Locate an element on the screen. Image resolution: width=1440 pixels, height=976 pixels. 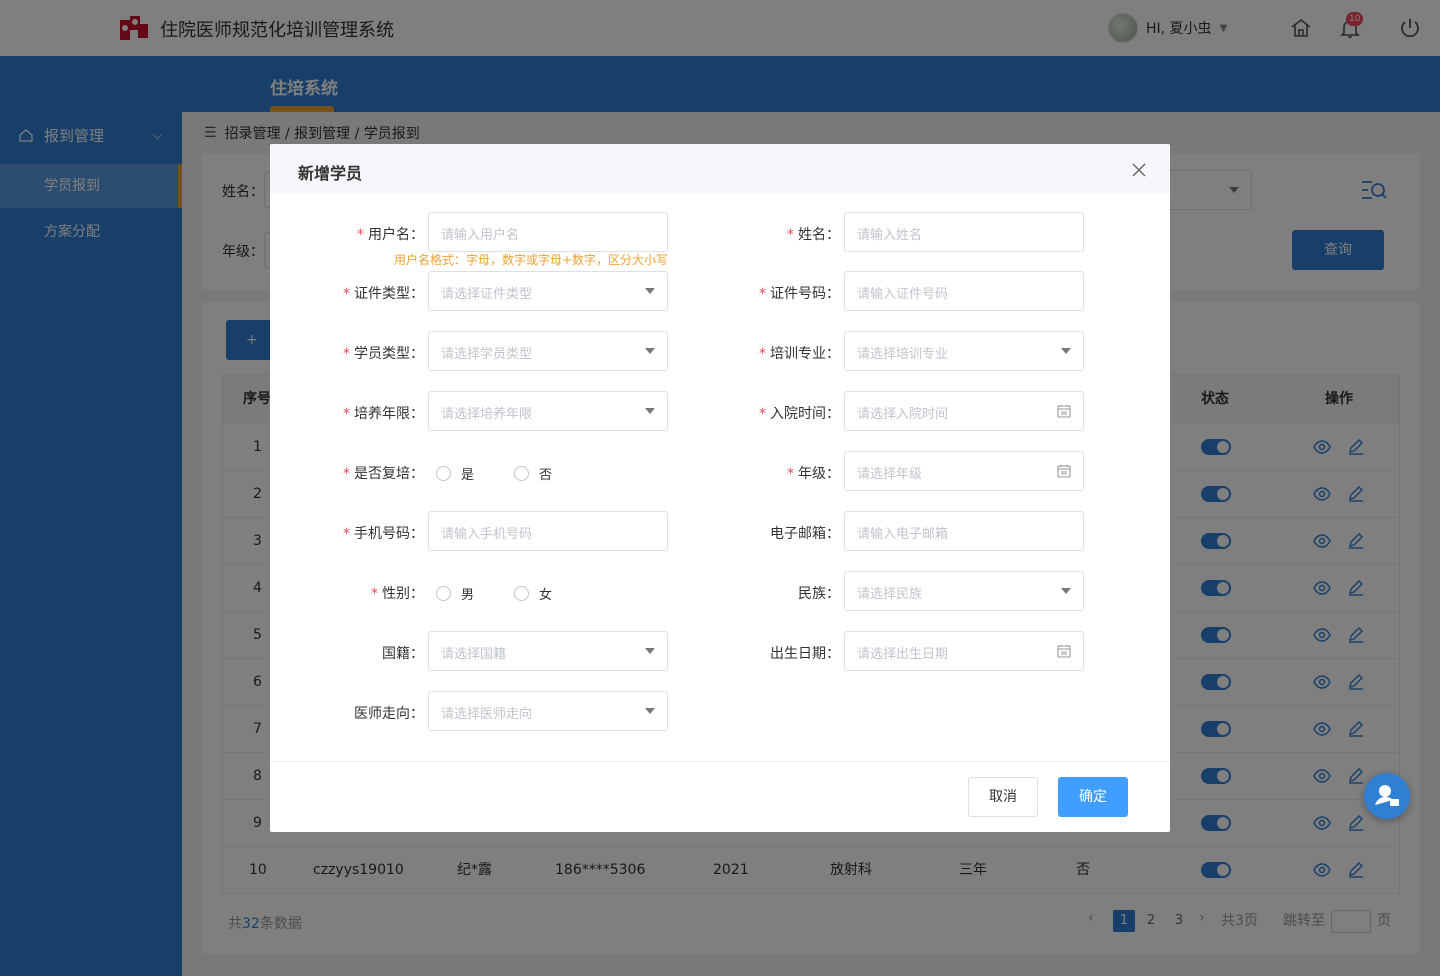
career-select: 请选择医师走向 is located at coordinates (548, 711).